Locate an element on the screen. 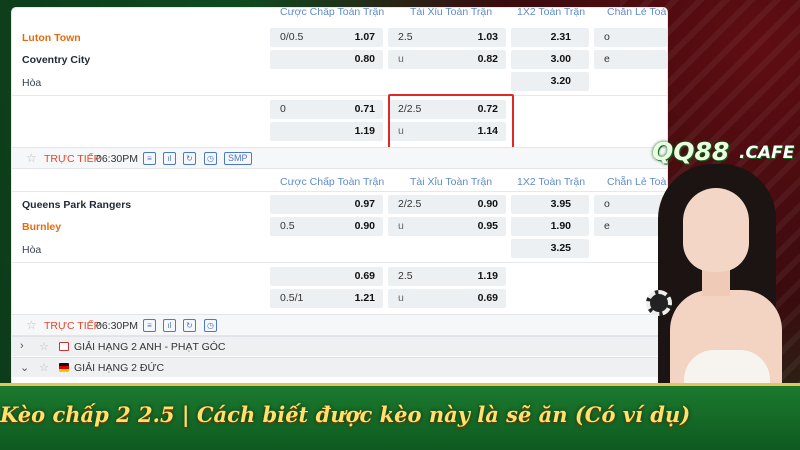 This screenshot has height=450, width=800. chevron-down-icon: ⌄ is located at coordinates (24, 367).